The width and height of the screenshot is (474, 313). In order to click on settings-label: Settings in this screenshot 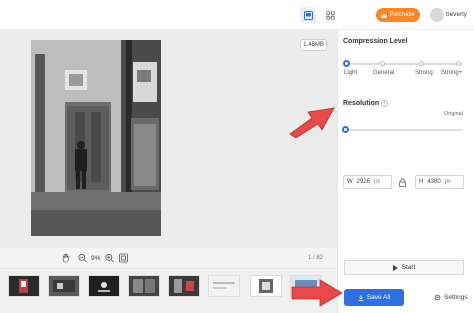, I will do `click(456, 297)`.